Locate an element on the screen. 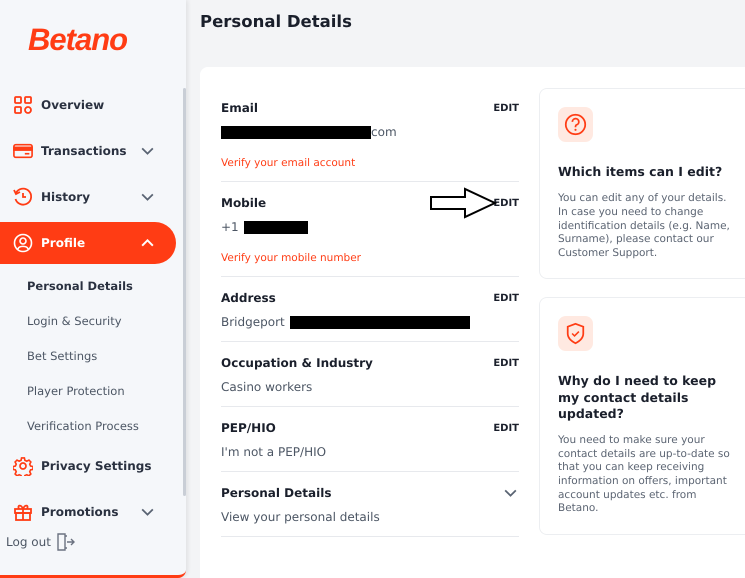 This screenshot has height=578, width=745. sub-nav-item: Login & Security is located at coordinates (93, 320).